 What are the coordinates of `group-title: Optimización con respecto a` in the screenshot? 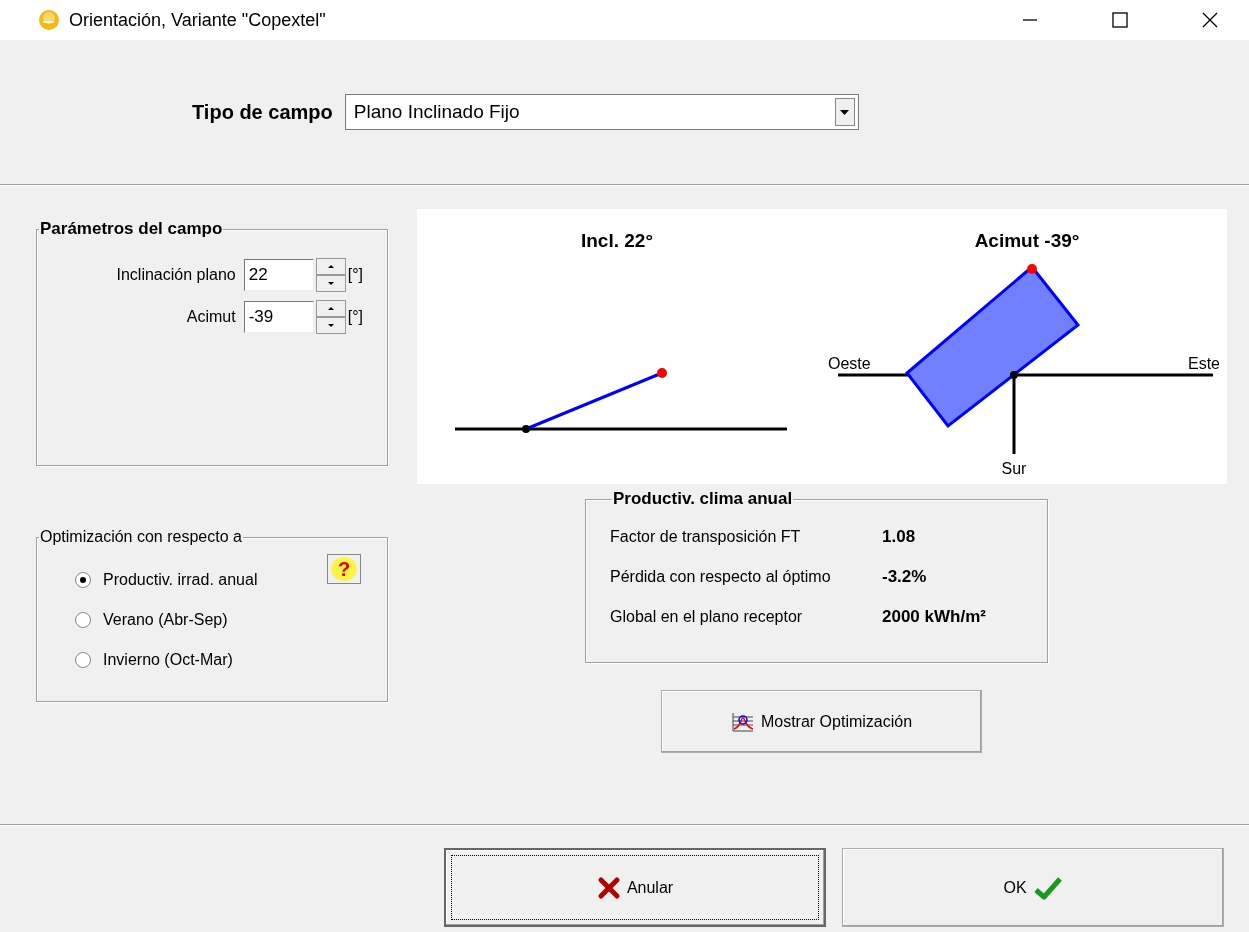 It's located at (141, 537).